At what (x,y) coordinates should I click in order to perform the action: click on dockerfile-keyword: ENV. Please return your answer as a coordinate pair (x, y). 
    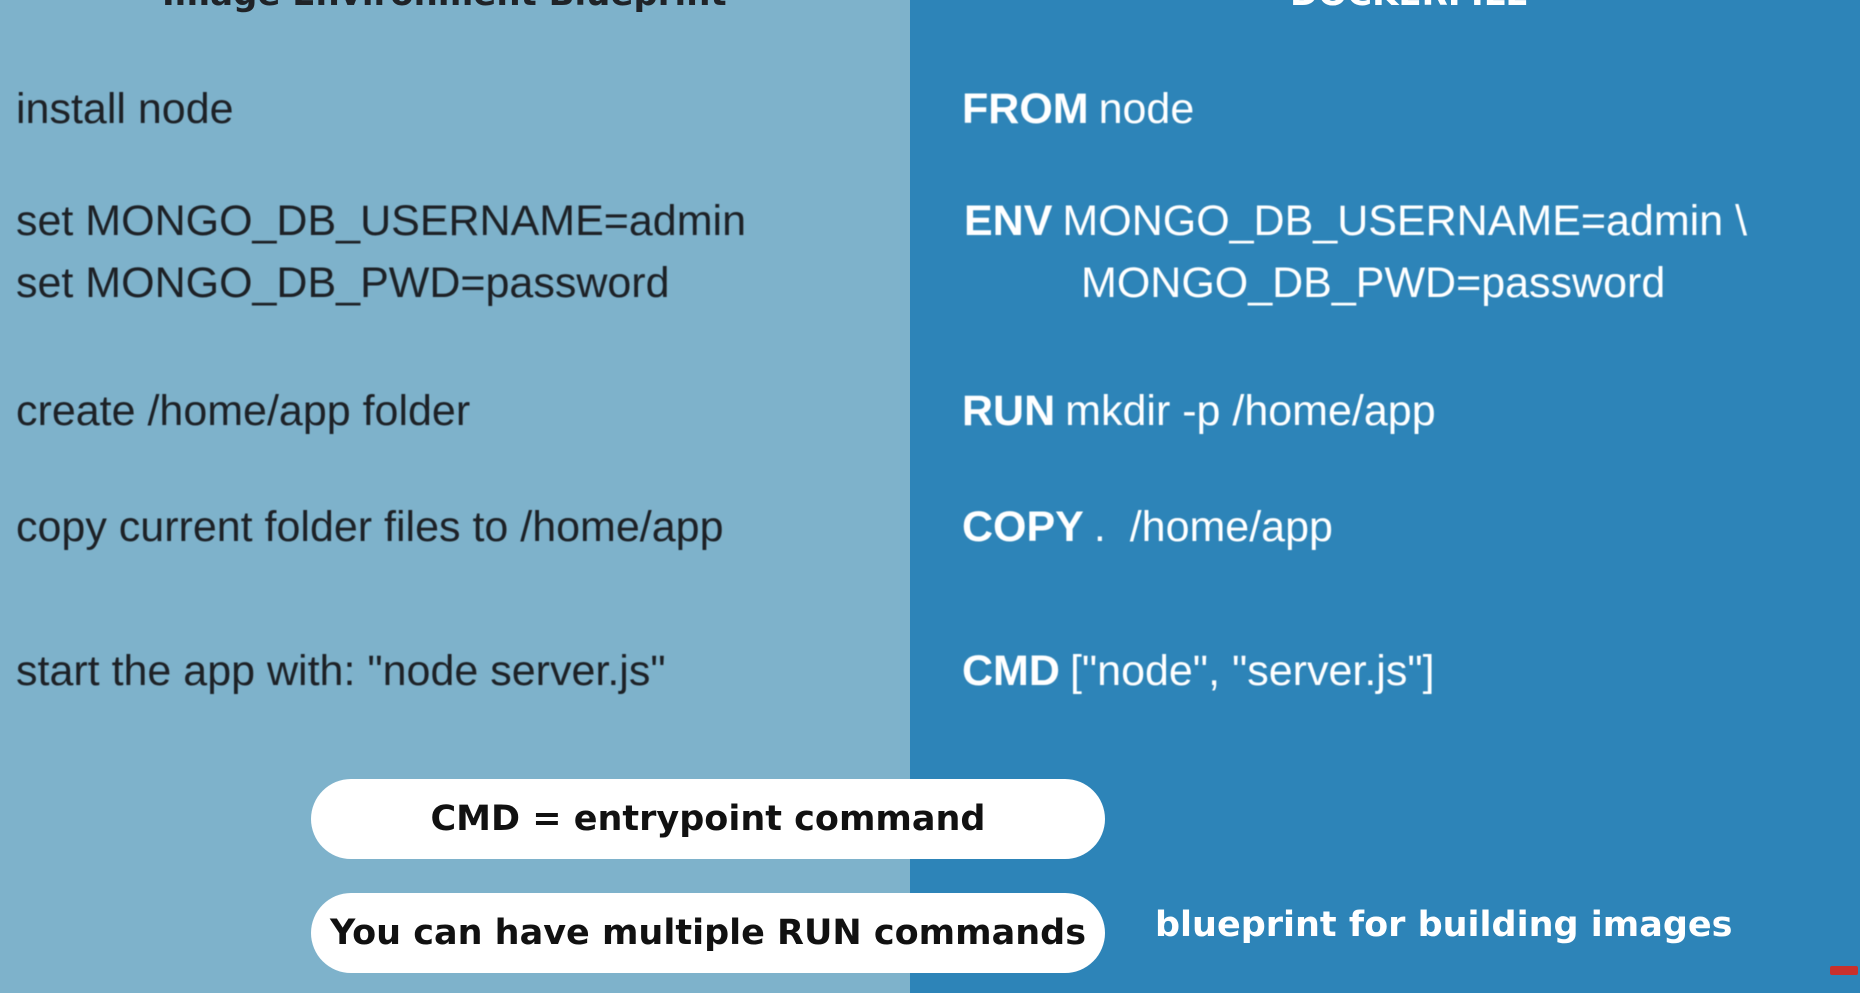
    Looking at the image, I should click on (1008, 221).